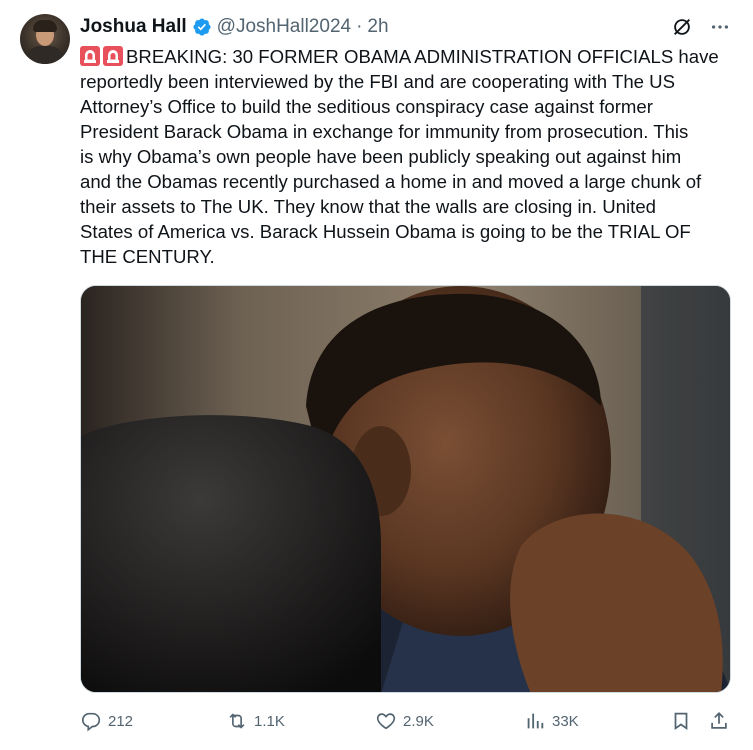 The image size is (753, 750). Describe the element at coordinates (418, 721) in the screenshot. I see `like-count: 2.9K` at that location.